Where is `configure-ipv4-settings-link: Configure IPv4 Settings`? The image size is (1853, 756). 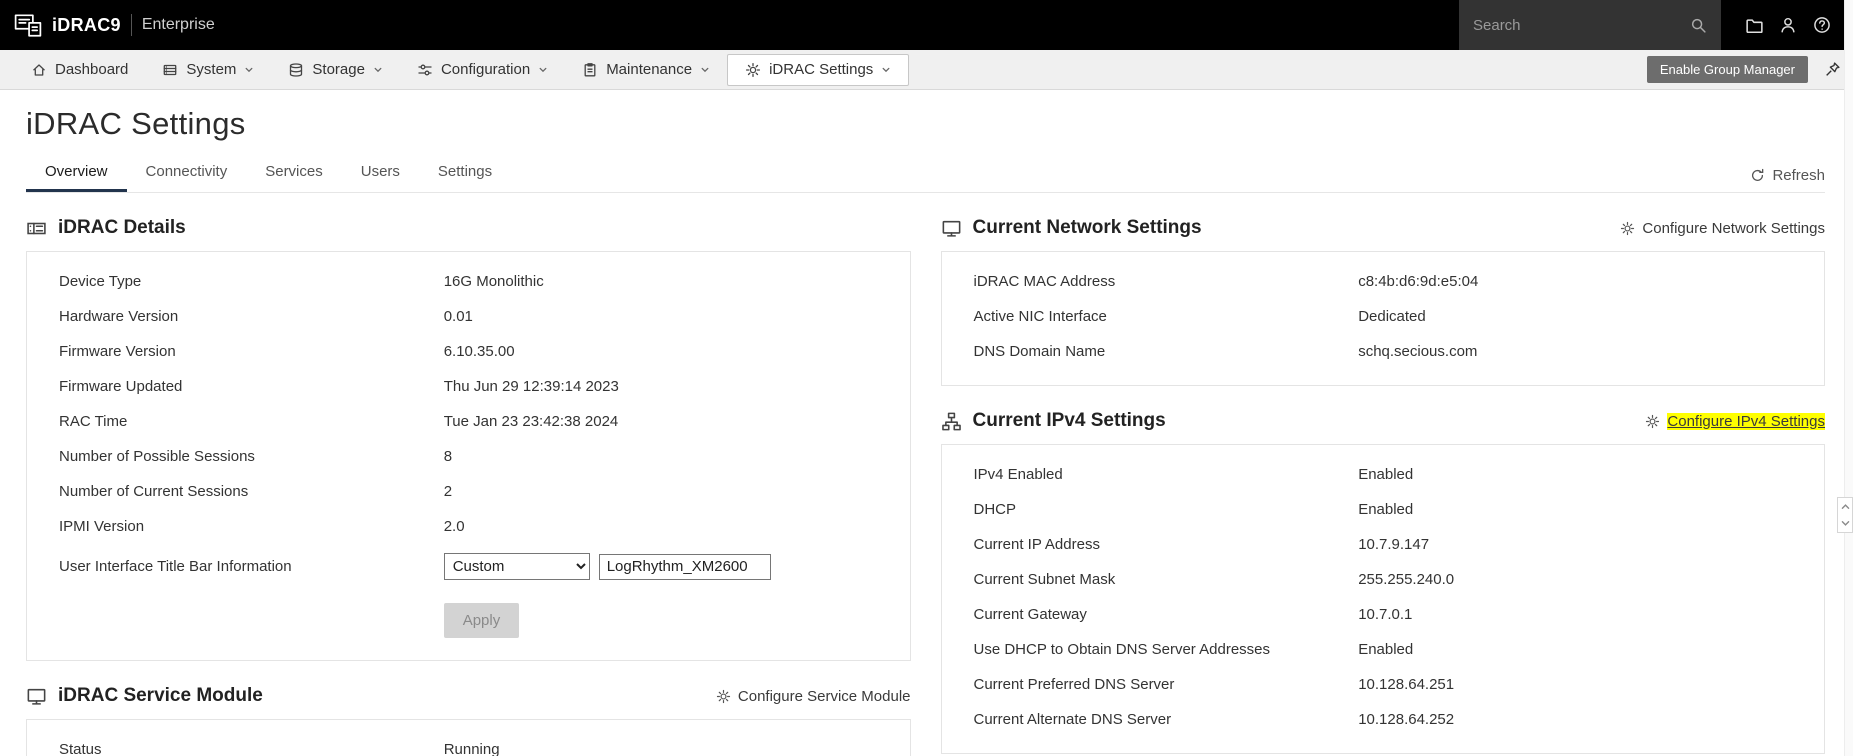 configure-ipv4-settings-link: Configure IPv4 Settings is located at coordinates (1735, 421).